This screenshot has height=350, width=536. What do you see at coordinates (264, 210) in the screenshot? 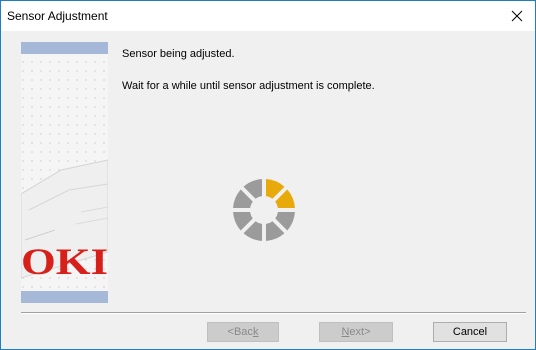
I see `progress-spinner-icon` at bounding box center [264, 210].